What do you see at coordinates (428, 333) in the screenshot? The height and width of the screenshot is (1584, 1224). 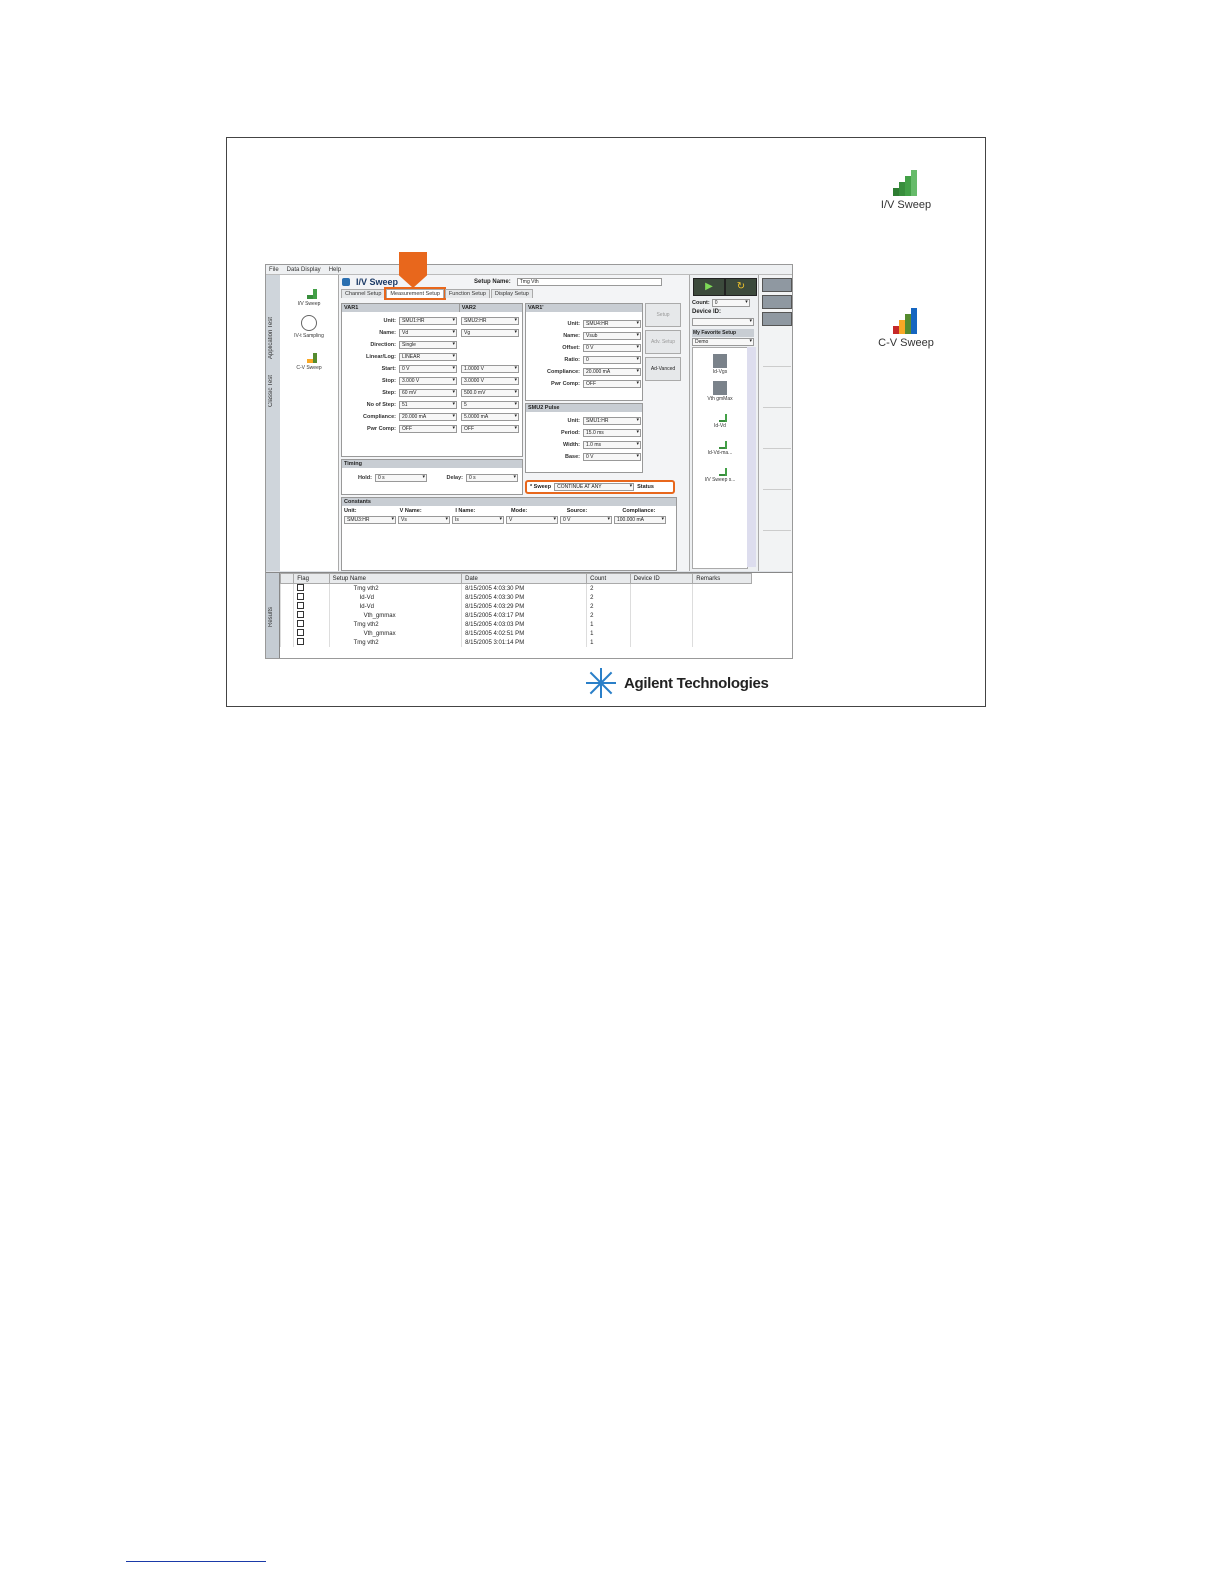 I see `var1-field: Vd` at bounding box center [428, 333].